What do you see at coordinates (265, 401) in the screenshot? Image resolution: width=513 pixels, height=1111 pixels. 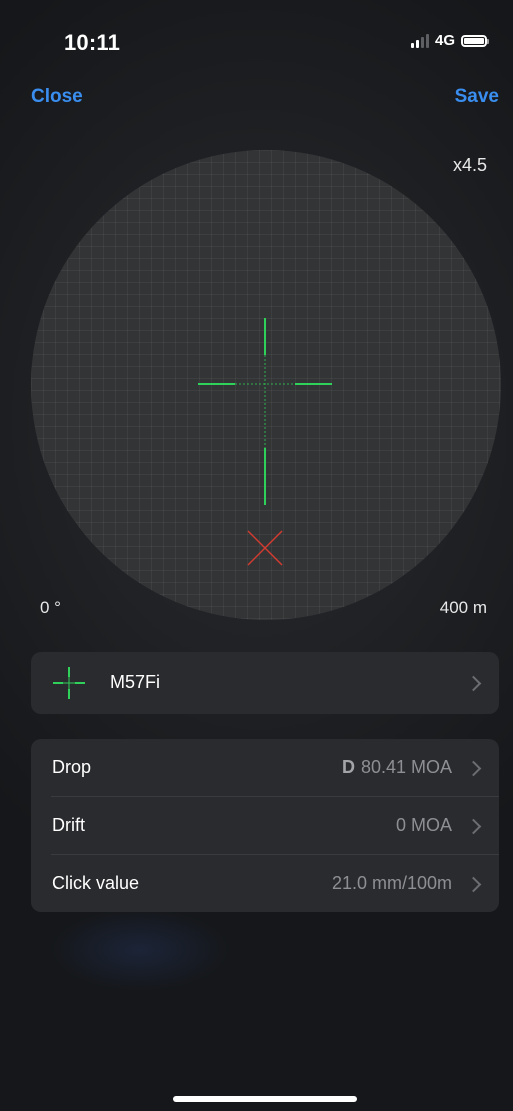 I see `reticle-fine-lines` at bounding box center [265, 401].